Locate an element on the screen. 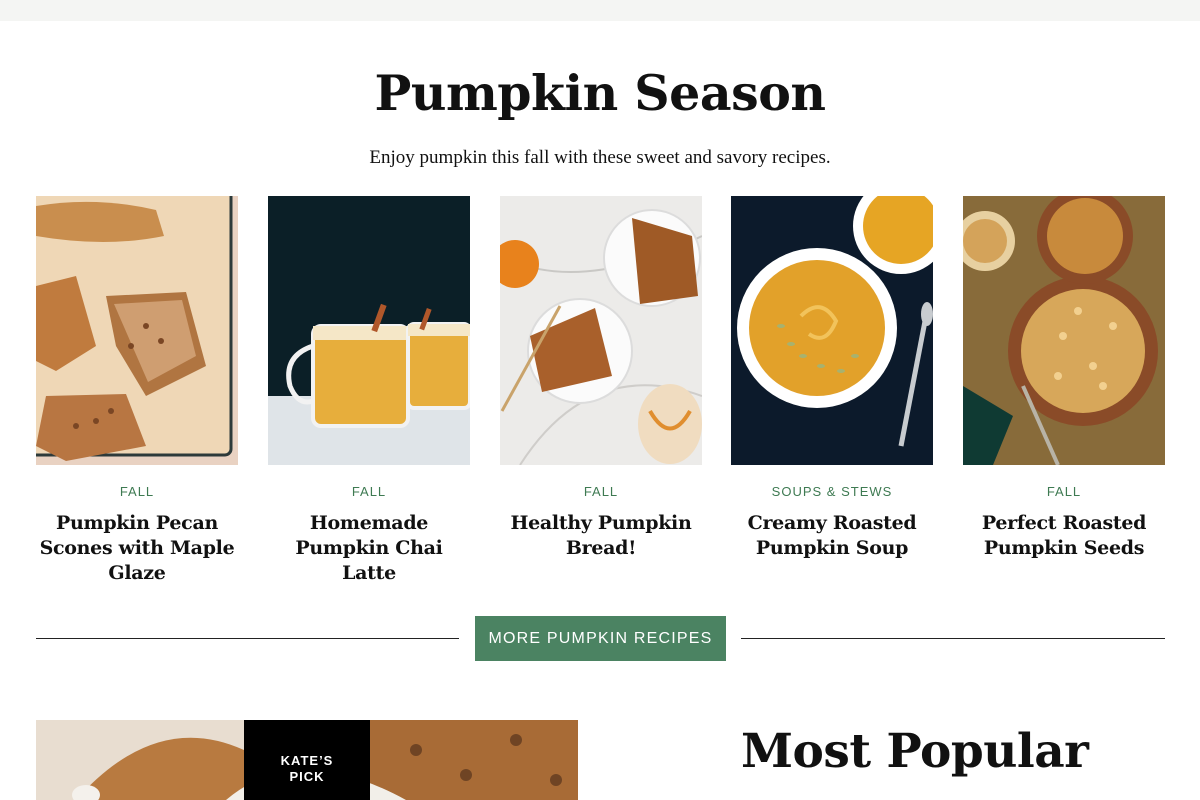 This screenshot has width=1200, height=800. divider-right is located at coordinates (953, 638).